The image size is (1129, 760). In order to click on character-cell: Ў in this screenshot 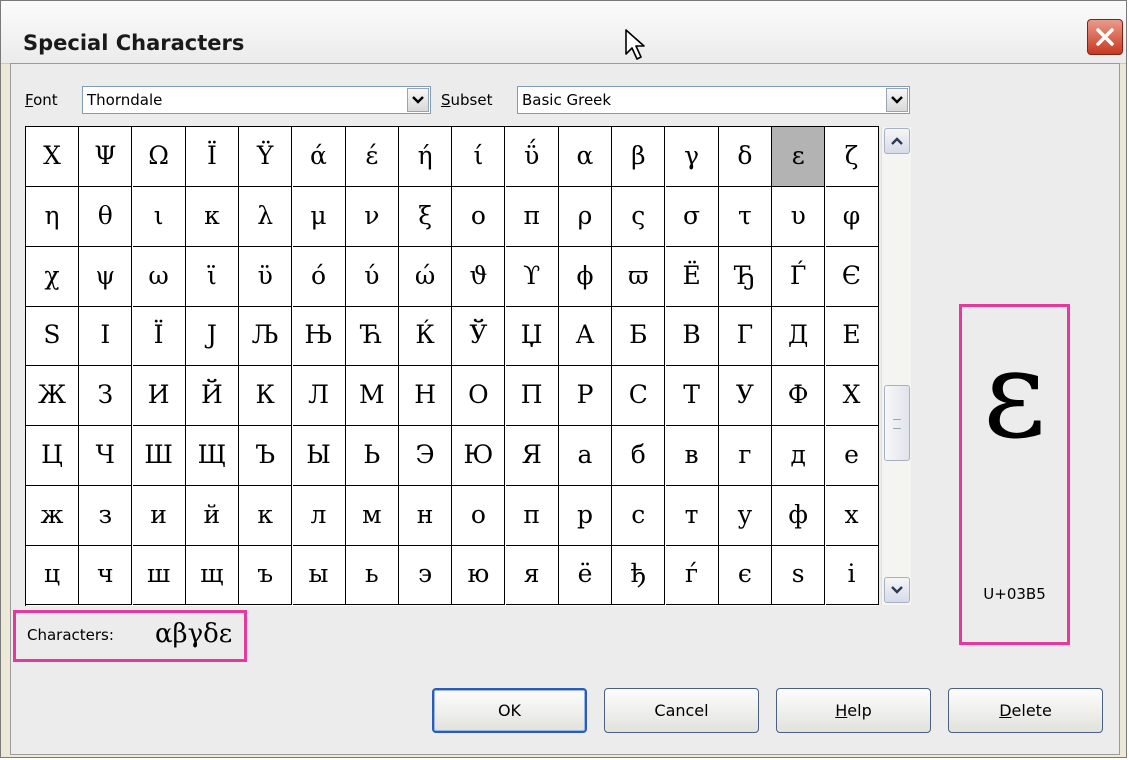, I will do `click(479, 336)`.